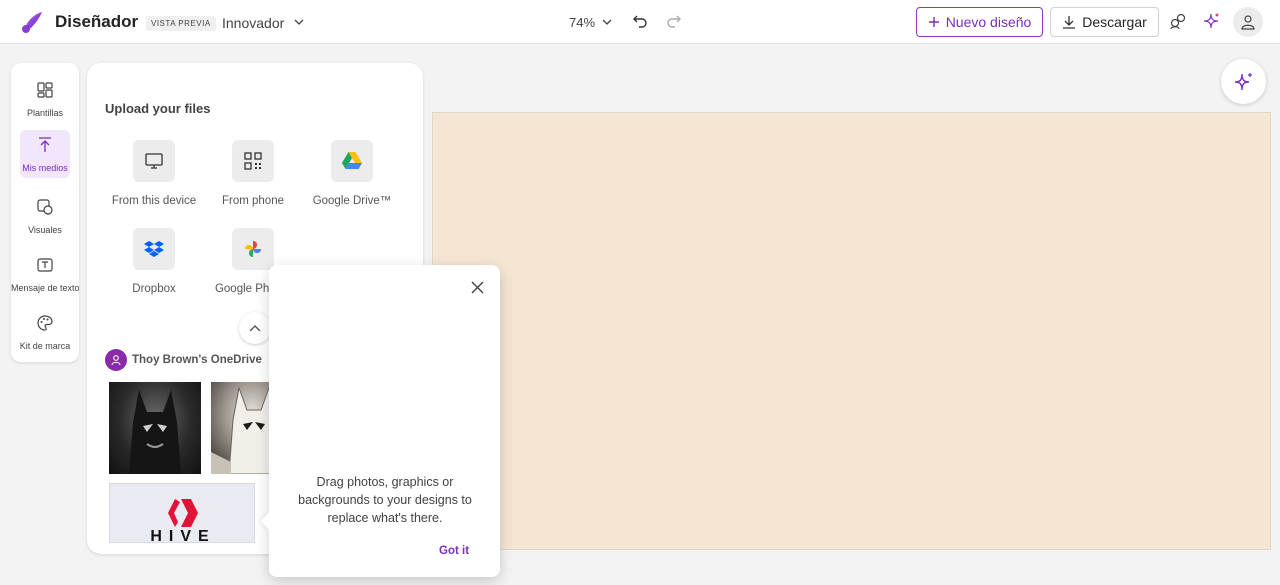 This screenshot has height=585, width=1280. What do you see at coordinates (45, 217) in the screenshot?
I see `rail-item-visuals: Visuales` at bounding box center [45, 217].